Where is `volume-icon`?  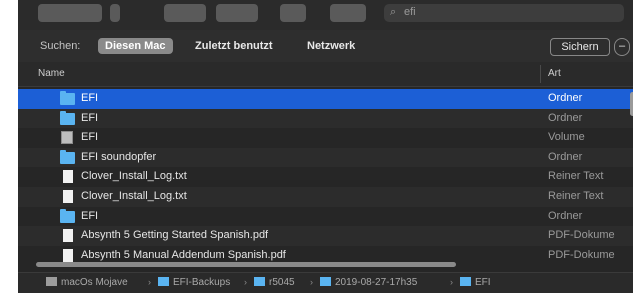 volume-icon is located at coordinates (67, 138).